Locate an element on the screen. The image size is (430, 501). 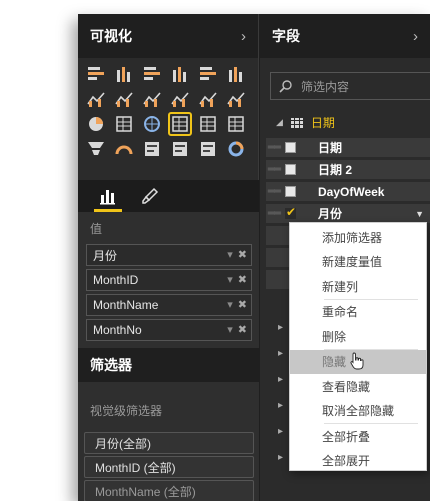
search-icon is located at coordinates (285, 86).